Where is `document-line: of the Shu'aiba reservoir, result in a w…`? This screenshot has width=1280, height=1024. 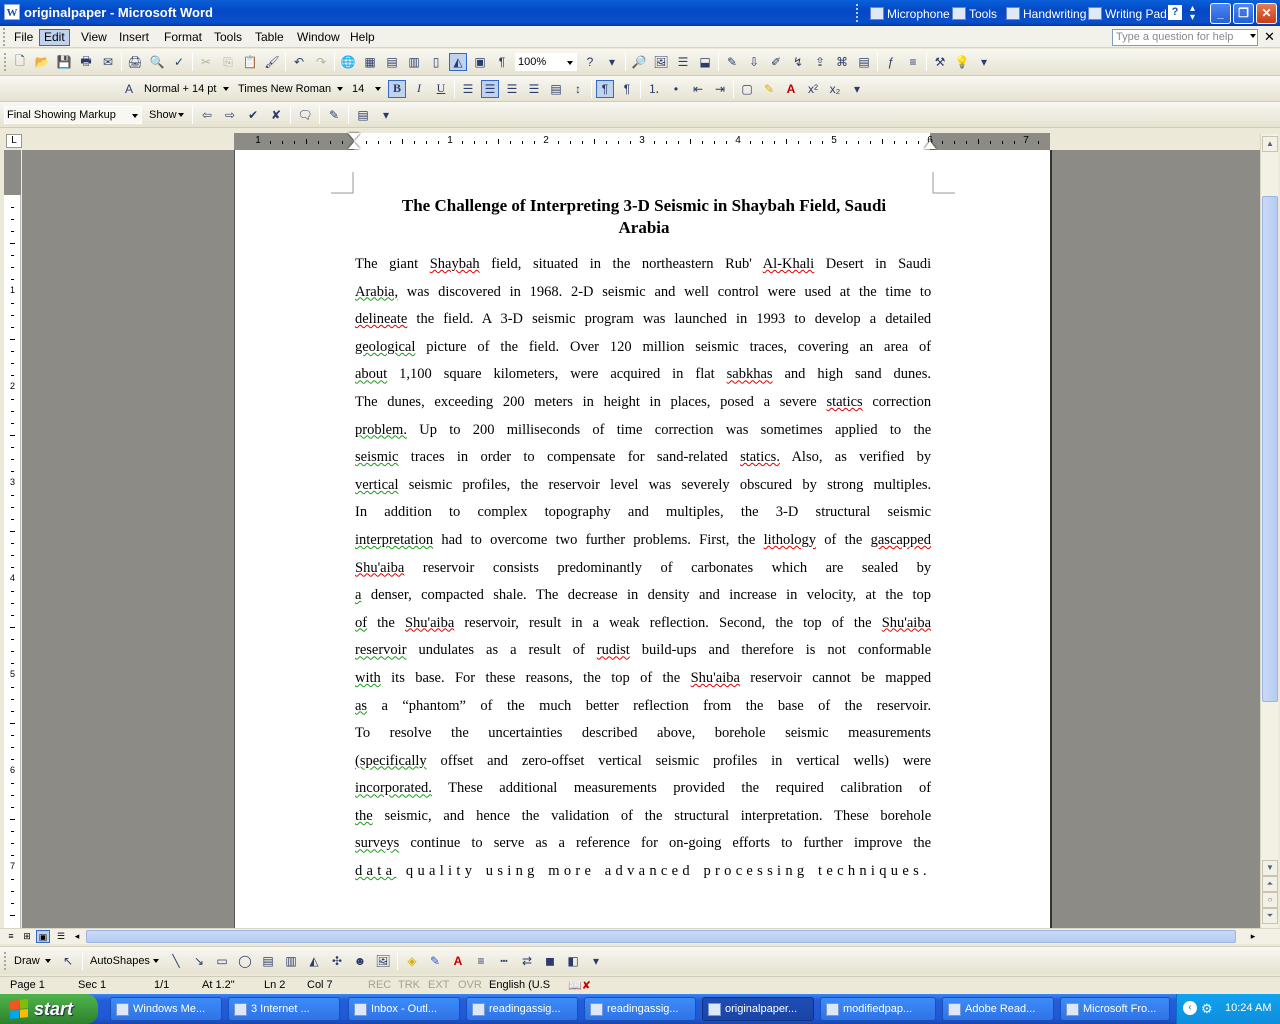
document-line: of the Shu'aiba reservoir, result in a w… is located at coordinates (643, 624).